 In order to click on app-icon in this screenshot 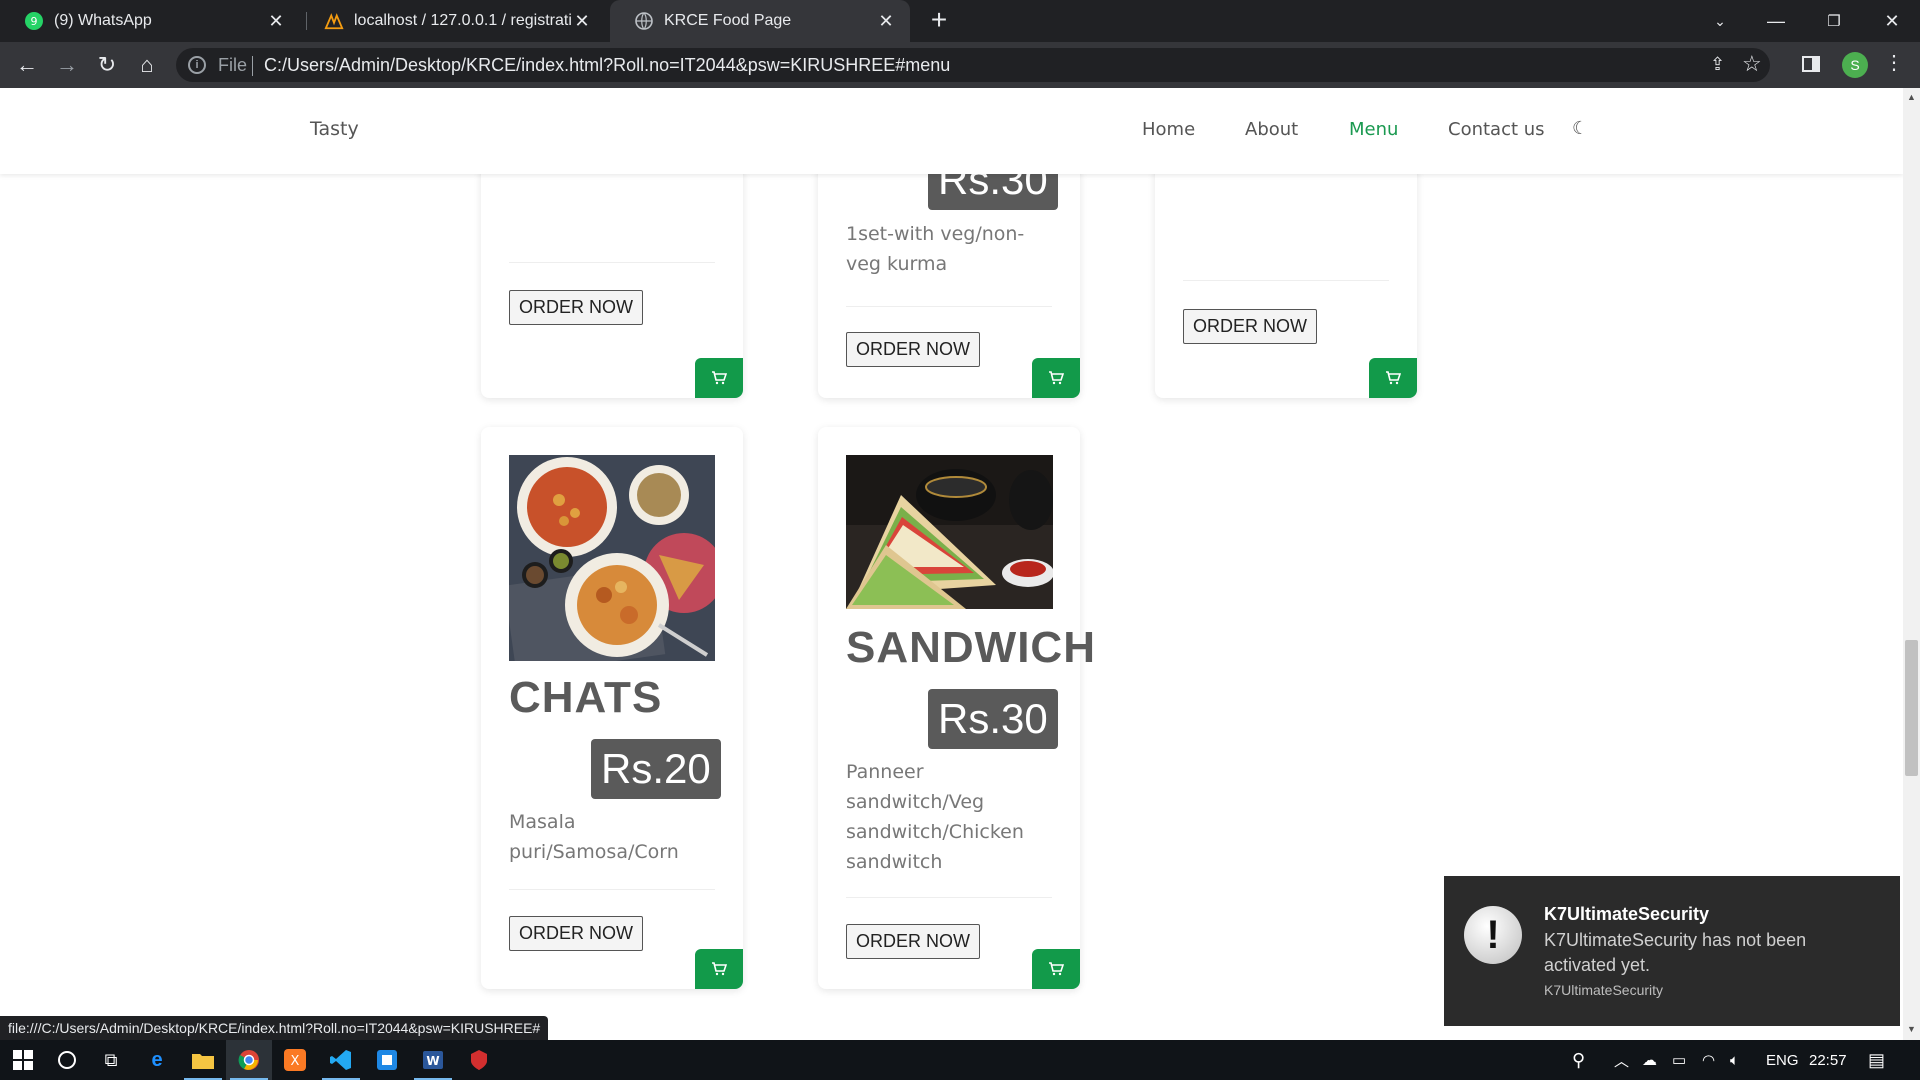, I will do `click(387, 1060)`.